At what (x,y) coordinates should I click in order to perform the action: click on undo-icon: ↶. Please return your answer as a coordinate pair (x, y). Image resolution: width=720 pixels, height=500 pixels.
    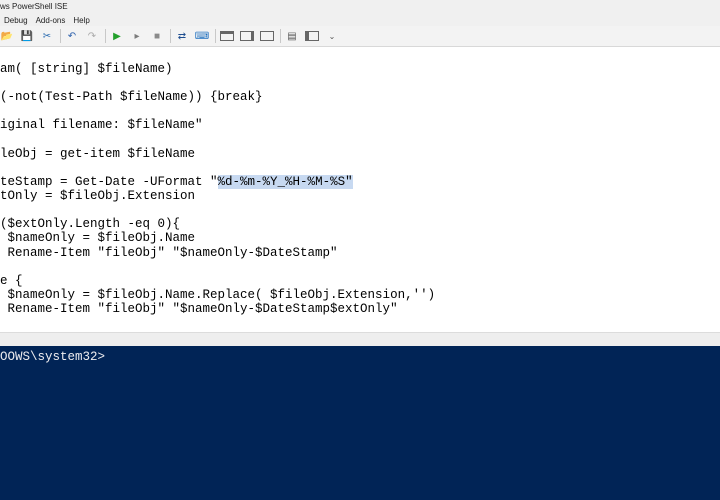
    Looking at the image, I should click on (72, 36).